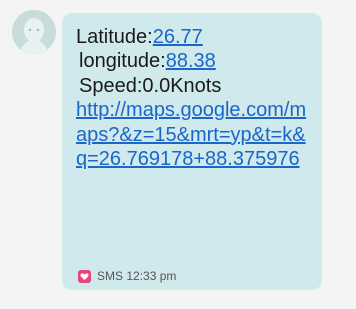 This screenshot has width=356, height=309. What do you see at coordinates (191, 61) in the screenshot?
I see `longitude-link: 88.38` at bounding box center [191, 61].